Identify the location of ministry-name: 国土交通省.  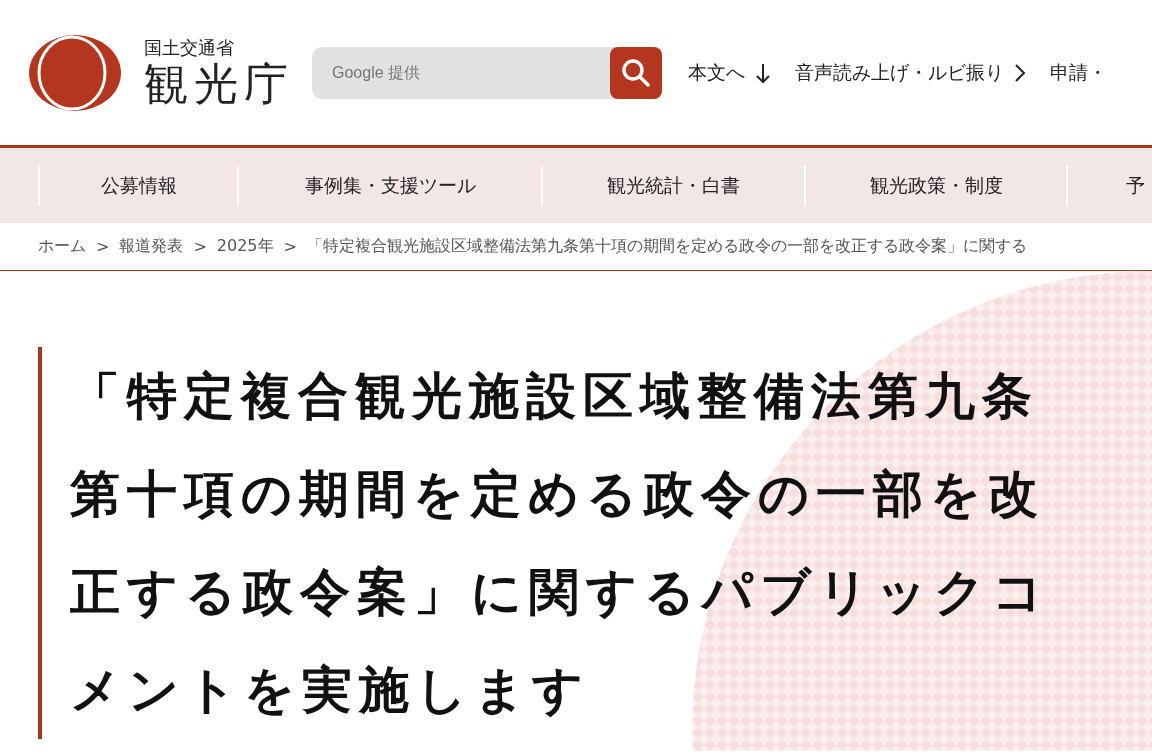
(189, 47).